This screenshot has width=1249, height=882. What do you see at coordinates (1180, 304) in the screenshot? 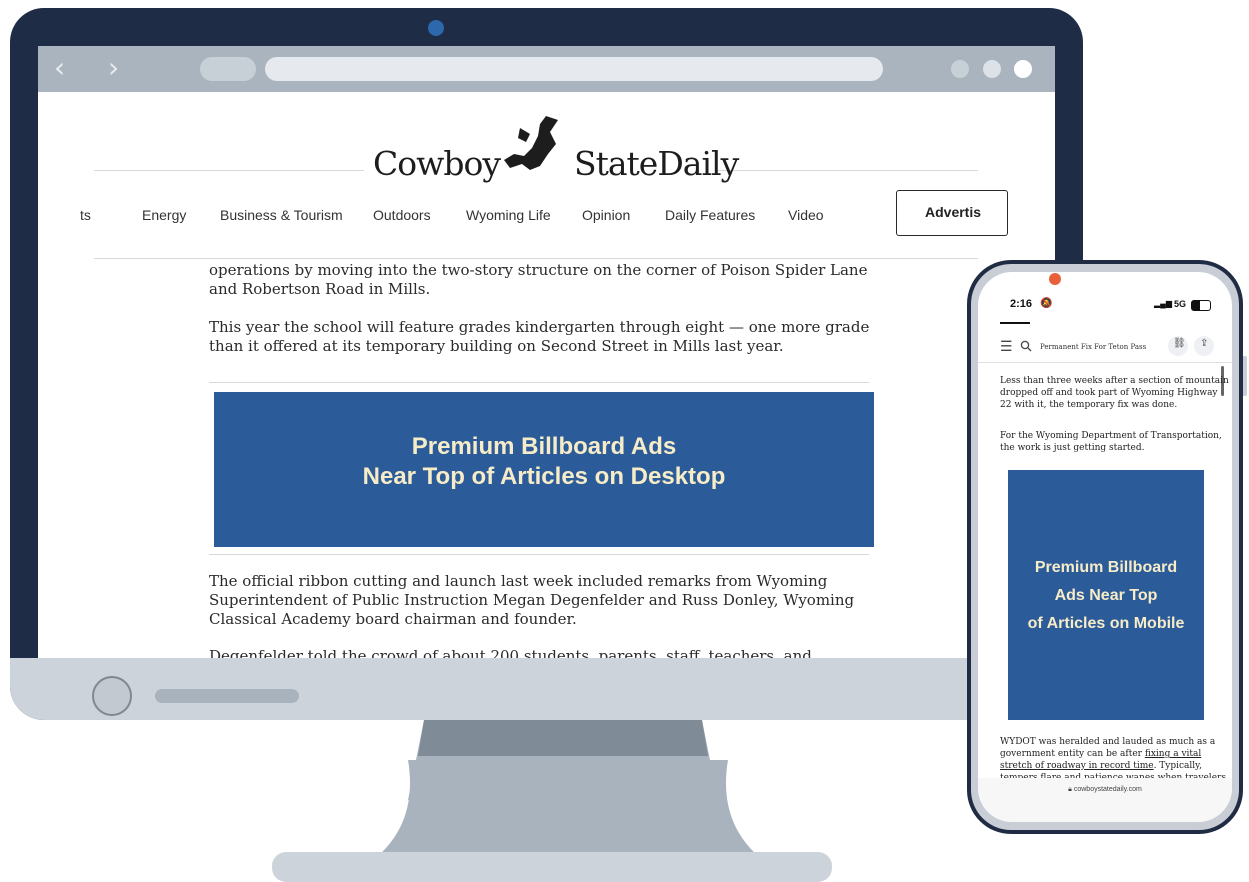
I see `network-label: 5G` at bounding box center [1180, 304].